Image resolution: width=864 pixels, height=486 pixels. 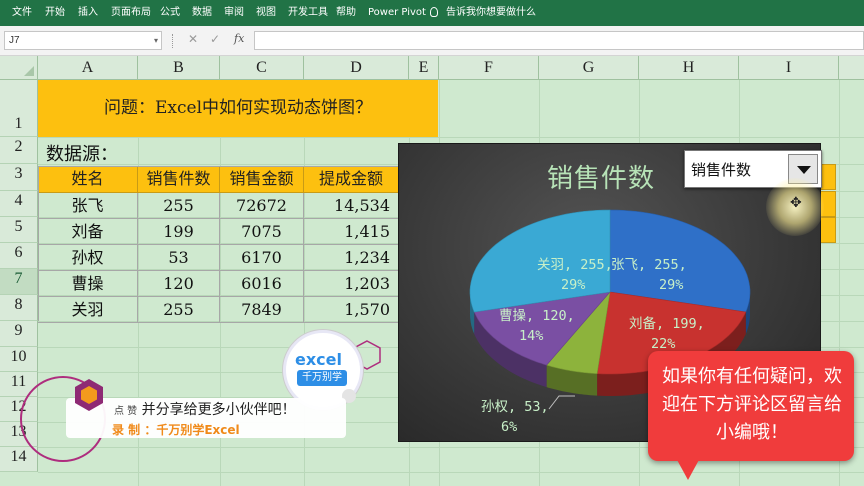 I want to click on menu-formulas: 公式, so click(x=170, y=13).